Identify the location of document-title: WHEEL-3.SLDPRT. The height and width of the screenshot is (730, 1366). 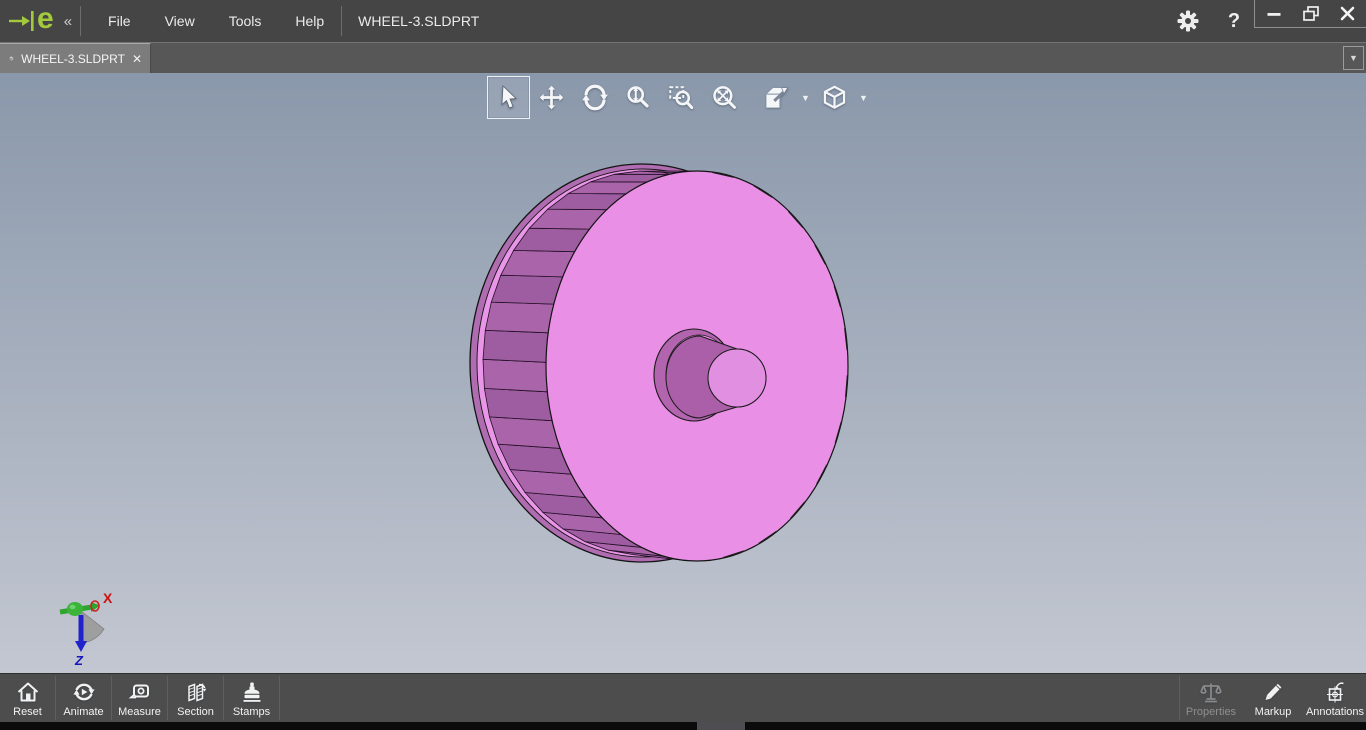
(419, 21).